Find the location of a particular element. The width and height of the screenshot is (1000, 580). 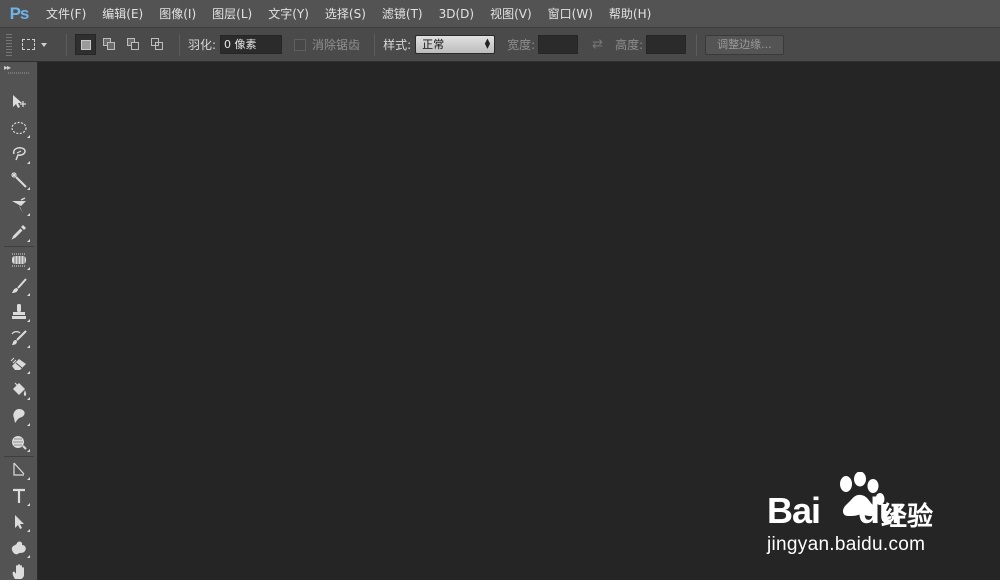

clone-stamp-tool is located at coordinates (19, 312).